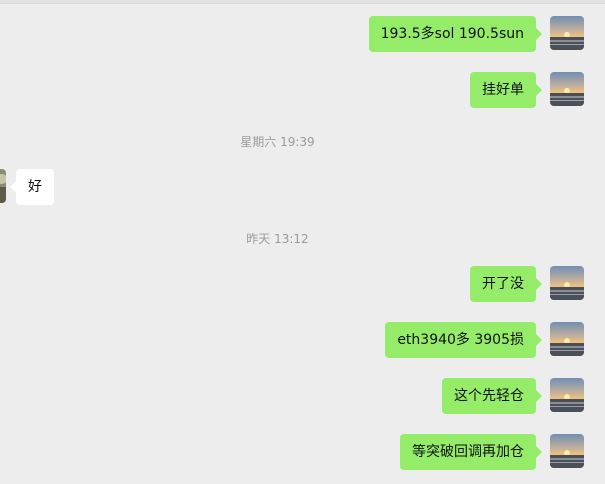  I want to click on my-message-bubble: 等突破回调再加仓, so click(471, 452).